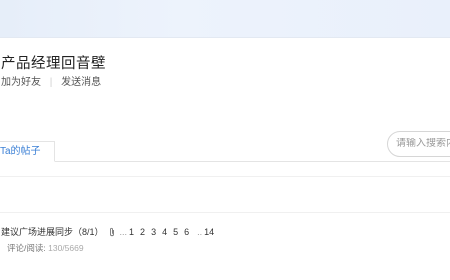  What do you see at coordinates (21, 82) in the screenshot?
I see `add-friend-link: 加为好友` at bounding box center [21, 82].